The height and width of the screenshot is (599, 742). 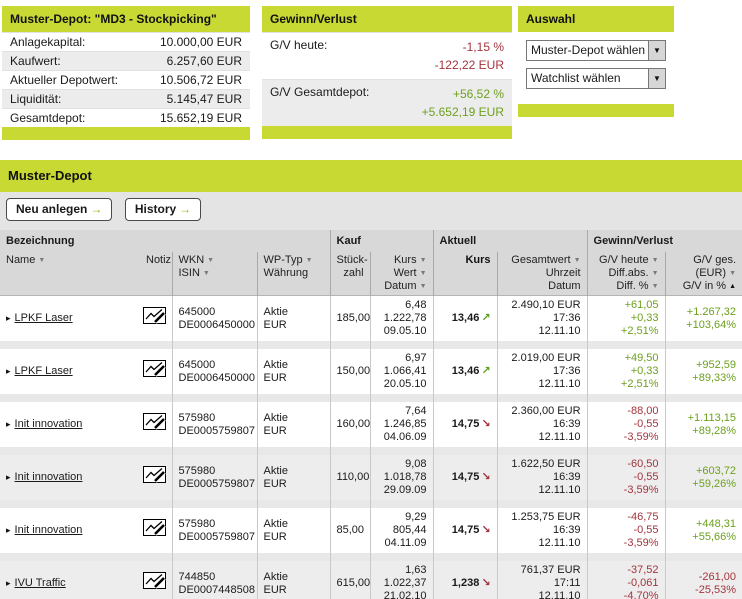 I want to click on gv-ges-eur: +603,72, so click(x=716, y=470).